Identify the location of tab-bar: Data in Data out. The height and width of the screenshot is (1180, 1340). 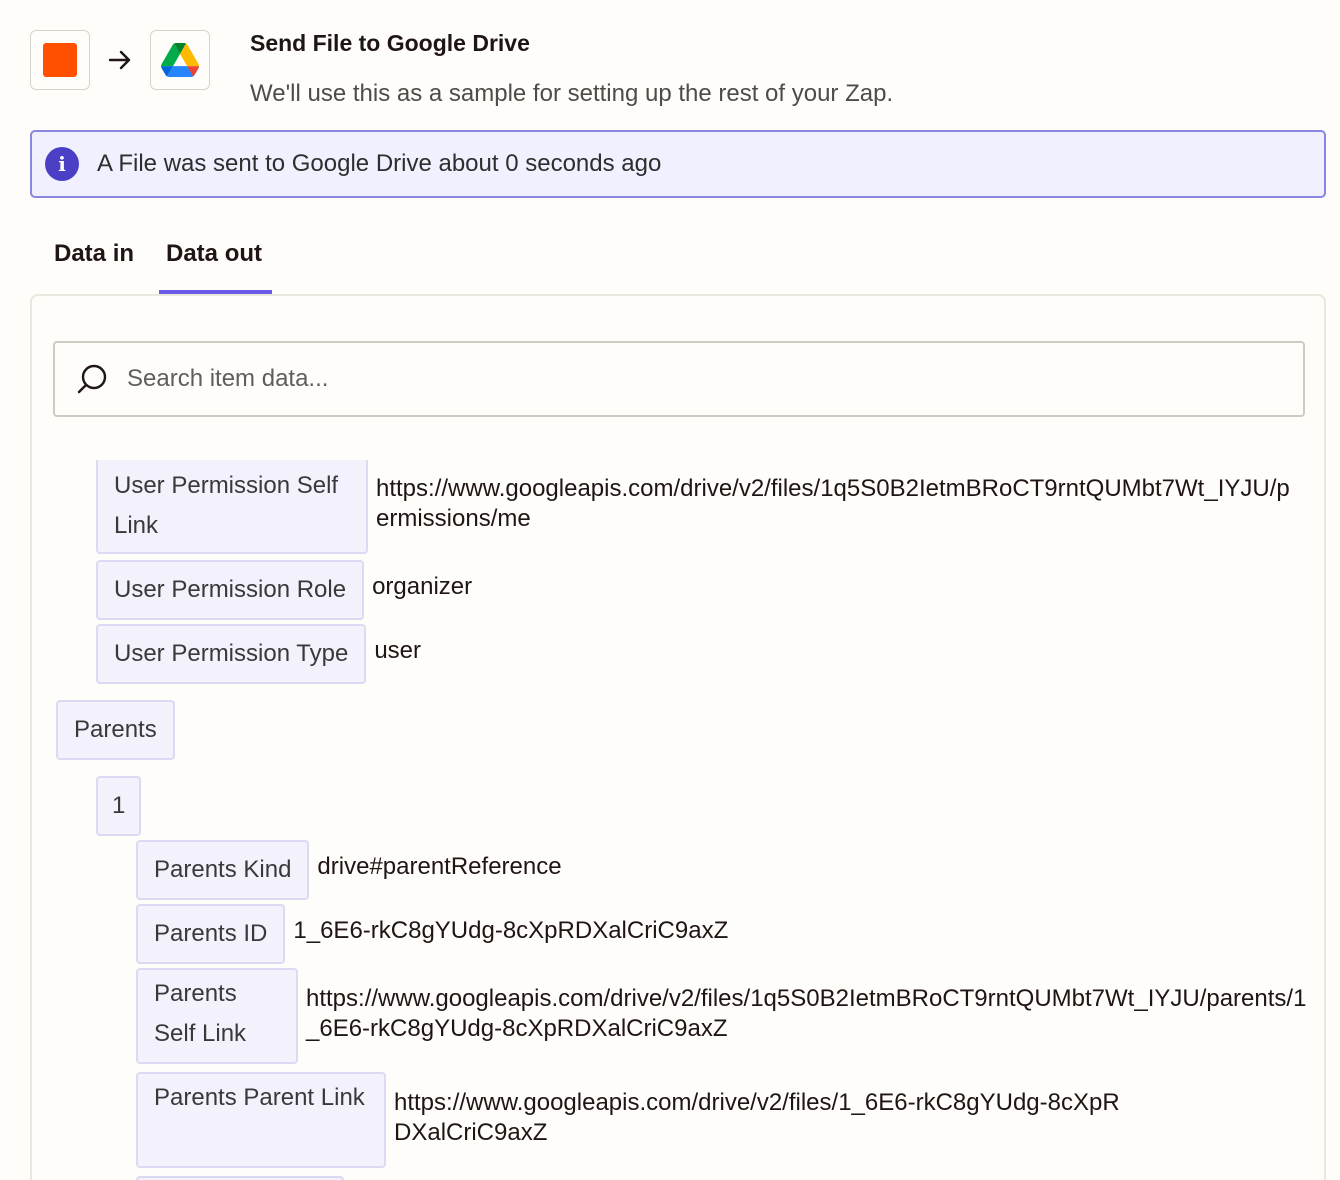
(230, 262).